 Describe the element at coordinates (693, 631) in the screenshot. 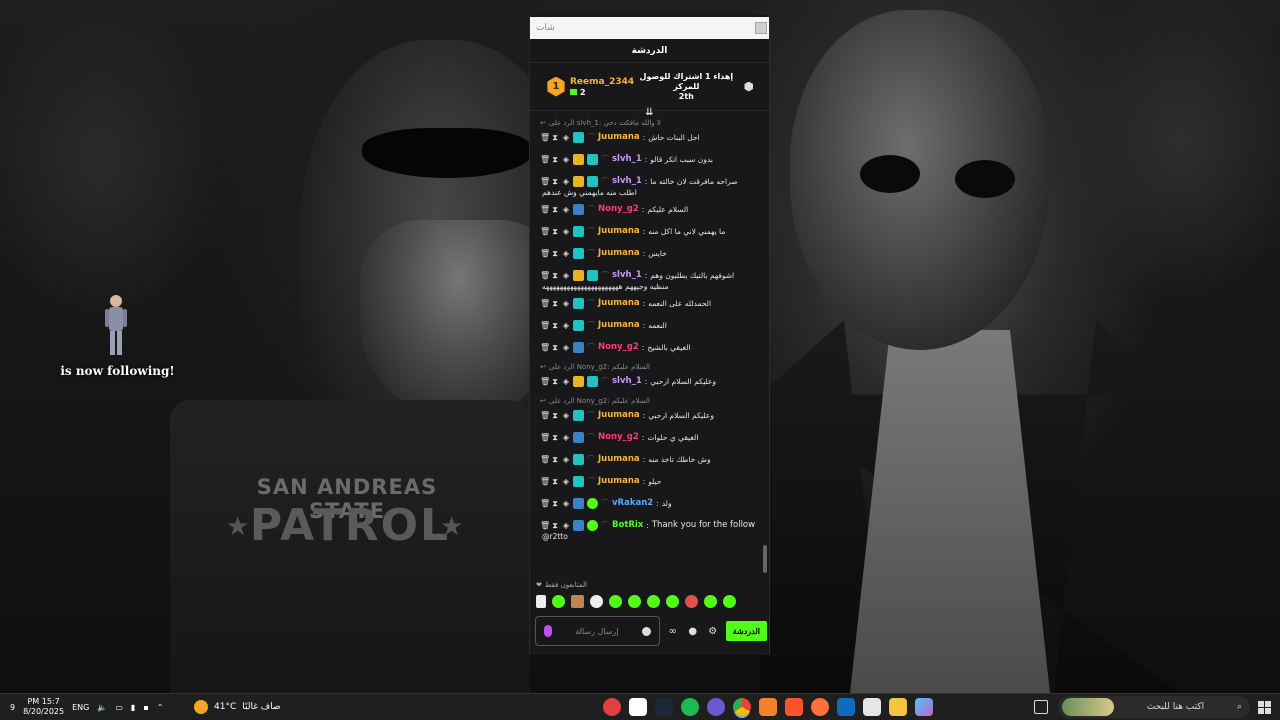

I see `users-icon: ●` at that location.